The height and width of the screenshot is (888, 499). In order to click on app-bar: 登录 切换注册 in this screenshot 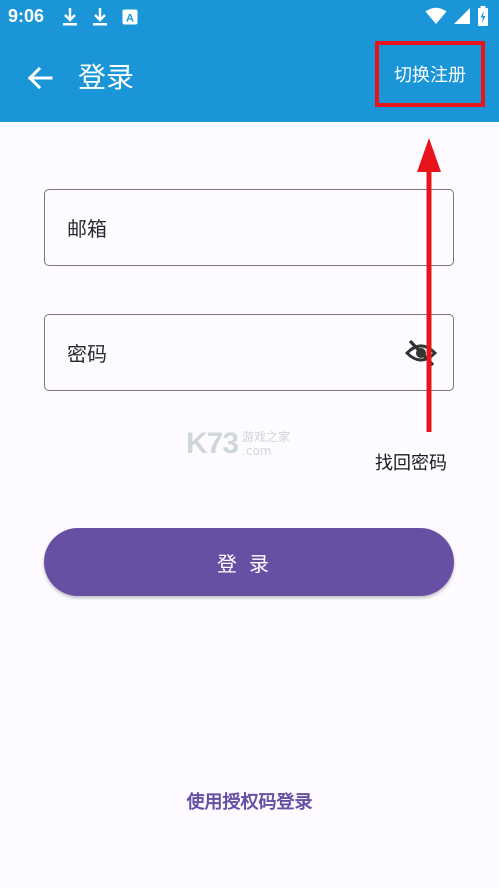, I will do `click(249, 78)`.